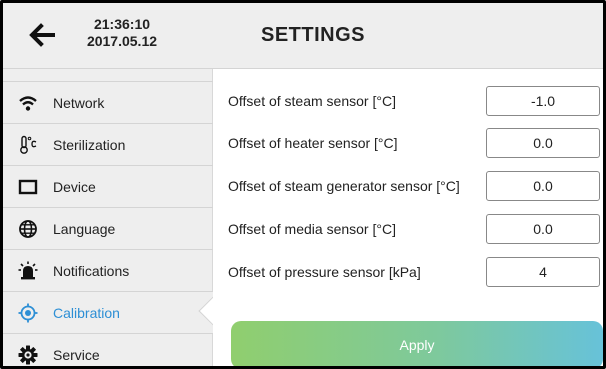 The image size is (606, 369). What do you see at coordinates (28, 271) in the screenshot?
I see `alarm-icon` at bounding box center [28, 271].